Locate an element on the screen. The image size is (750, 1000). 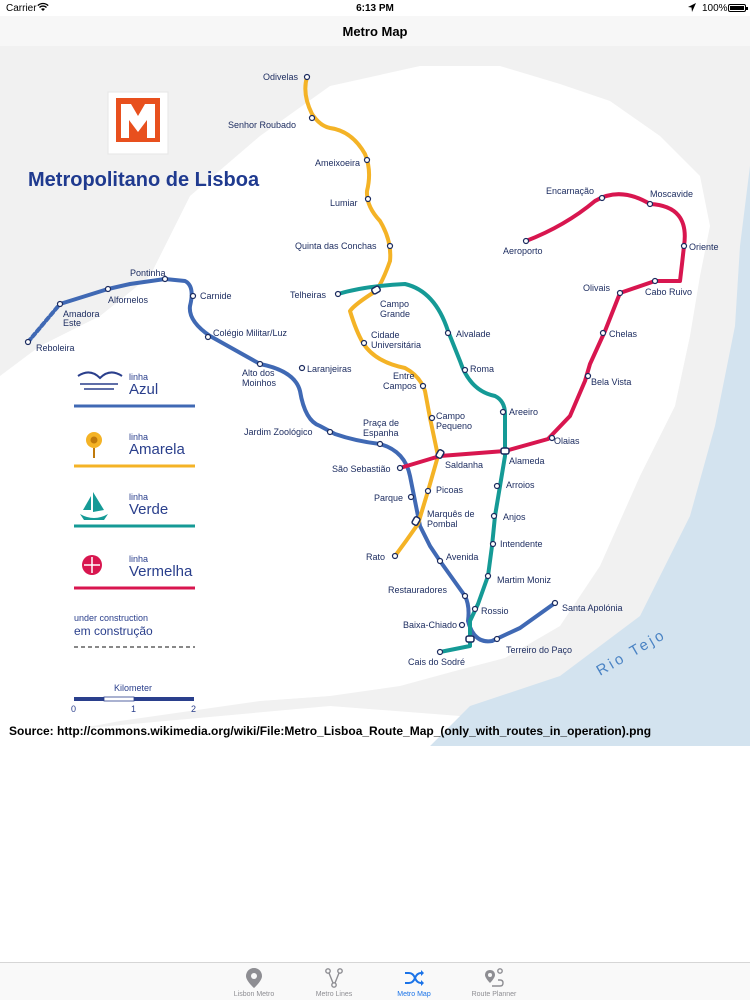
station-arroios: Arroios is located at coordinates (520, 485).